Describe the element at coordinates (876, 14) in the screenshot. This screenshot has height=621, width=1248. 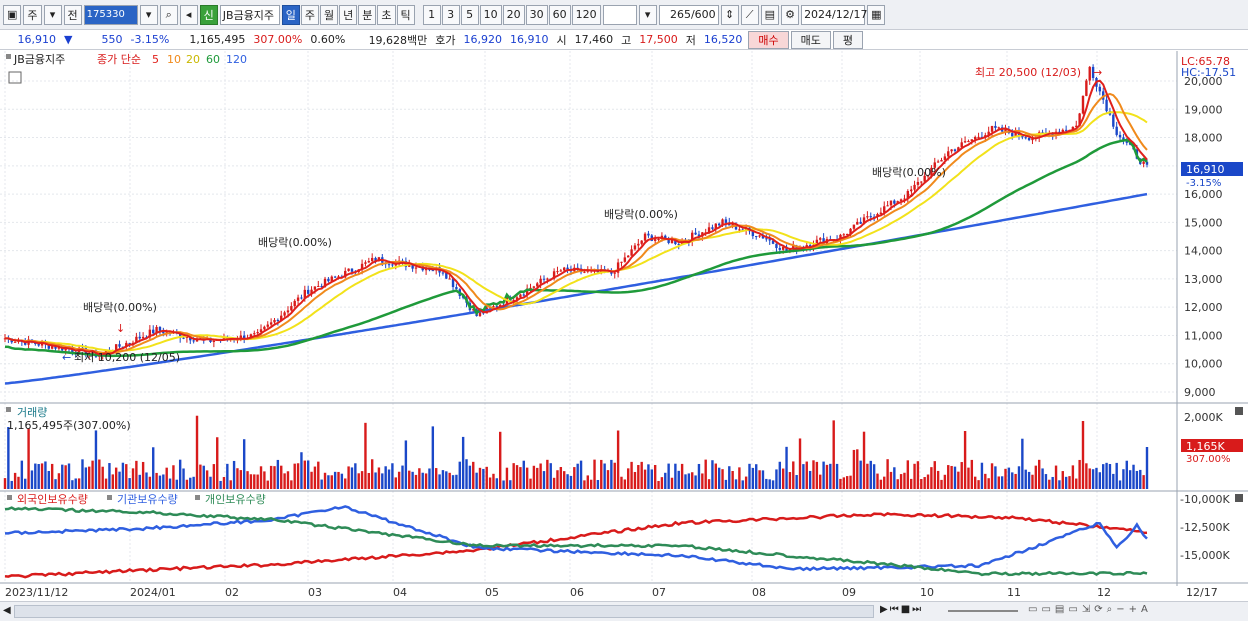
I see `calendar-icon: ▦` at that location.